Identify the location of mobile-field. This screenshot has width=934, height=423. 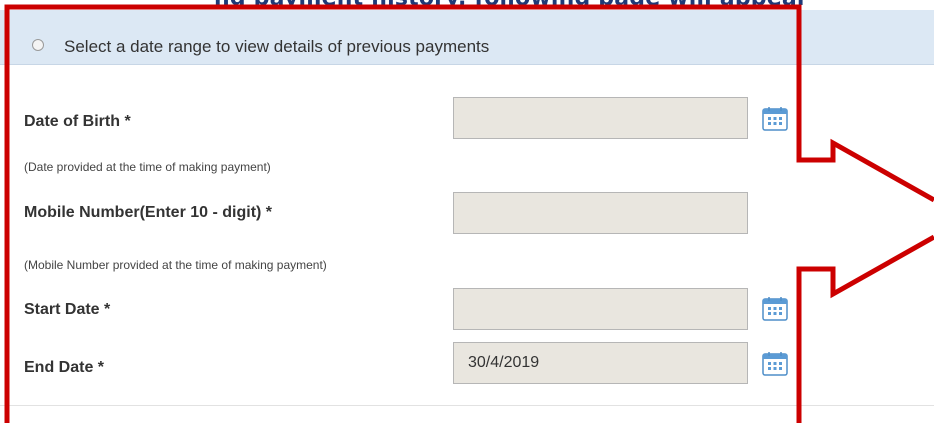
(600, 213).